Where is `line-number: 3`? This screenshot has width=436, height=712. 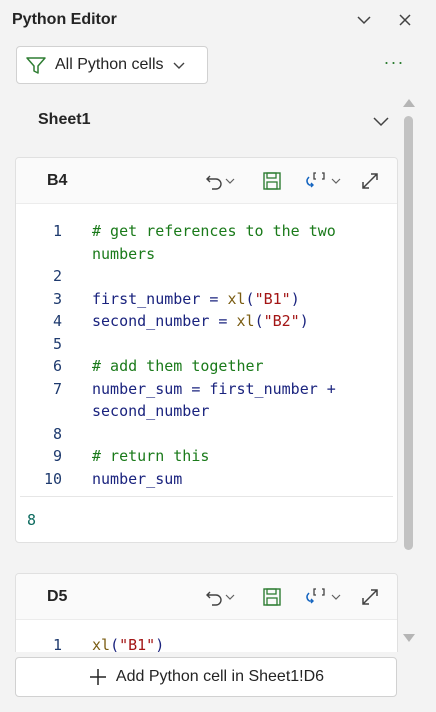 line-number: 3 is located at coordinates (57, 298).